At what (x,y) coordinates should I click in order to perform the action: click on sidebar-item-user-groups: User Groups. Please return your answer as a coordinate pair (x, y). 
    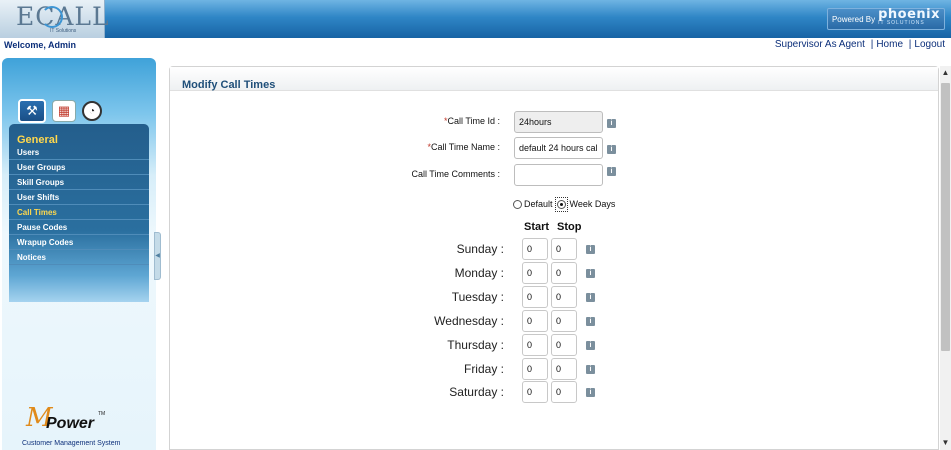
    Looking at the image, I should click on (79, 167).